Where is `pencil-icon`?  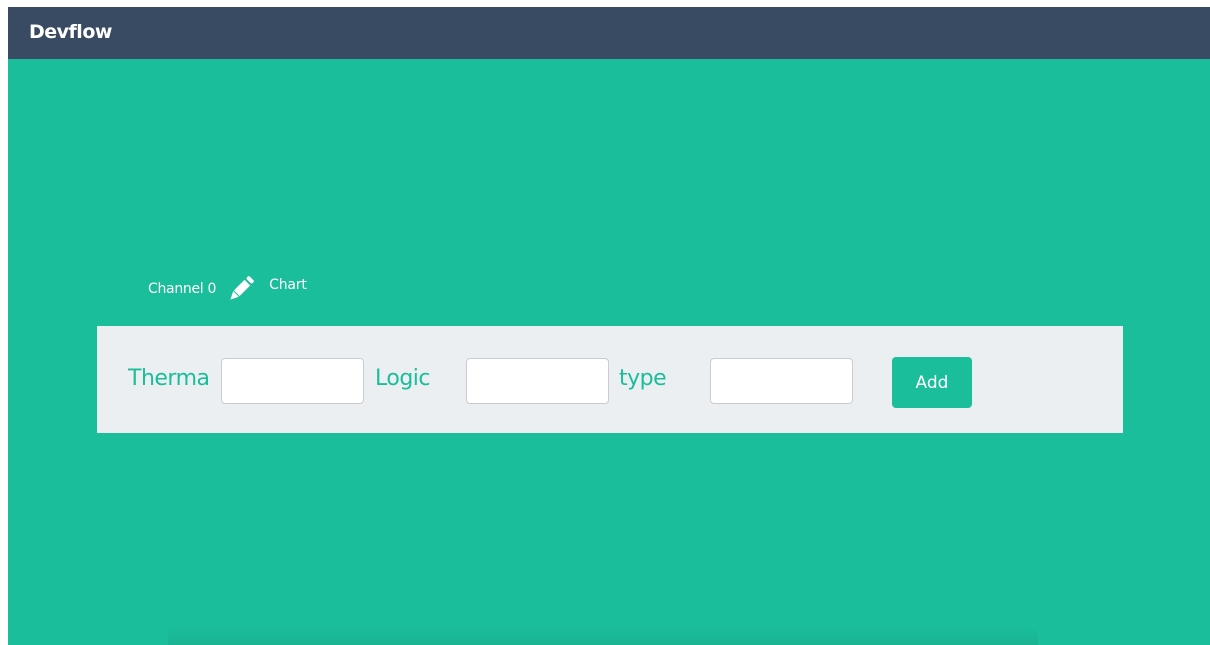
pencil-icon is located at coordinates (241, 289).